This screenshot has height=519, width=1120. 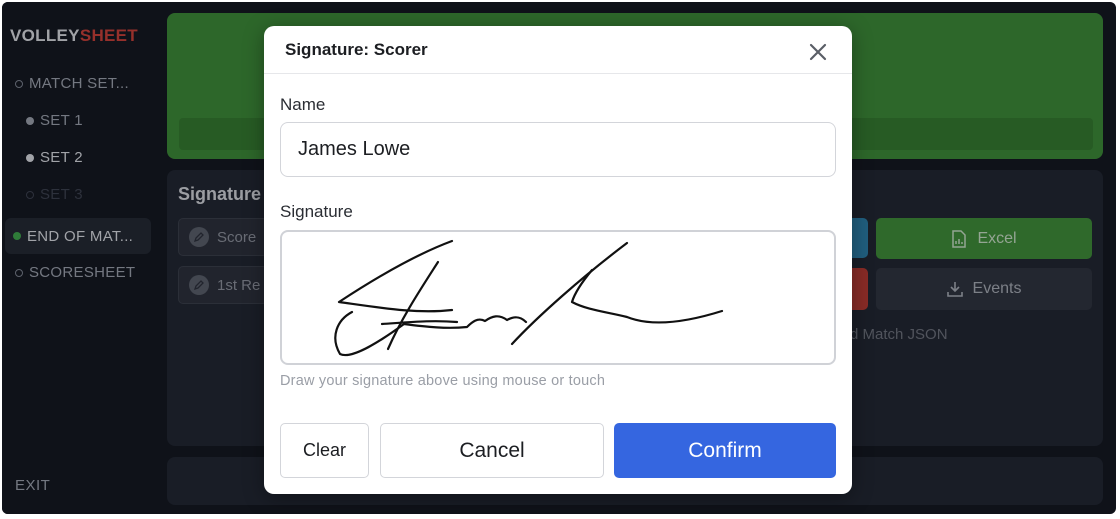 What do you see at coordinates (725, 450) in the screenshot?
I see `confirm-button: Confirm` at bounding box center [725, 450].